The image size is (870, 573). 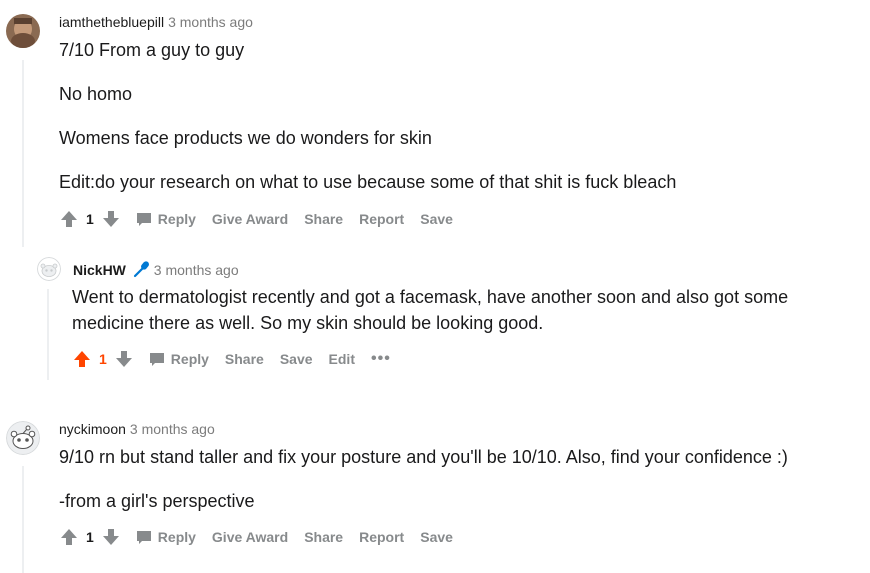 I want to click on comment-paragraph: 7/10 From a guy to guy, so click(x=152, y=50).